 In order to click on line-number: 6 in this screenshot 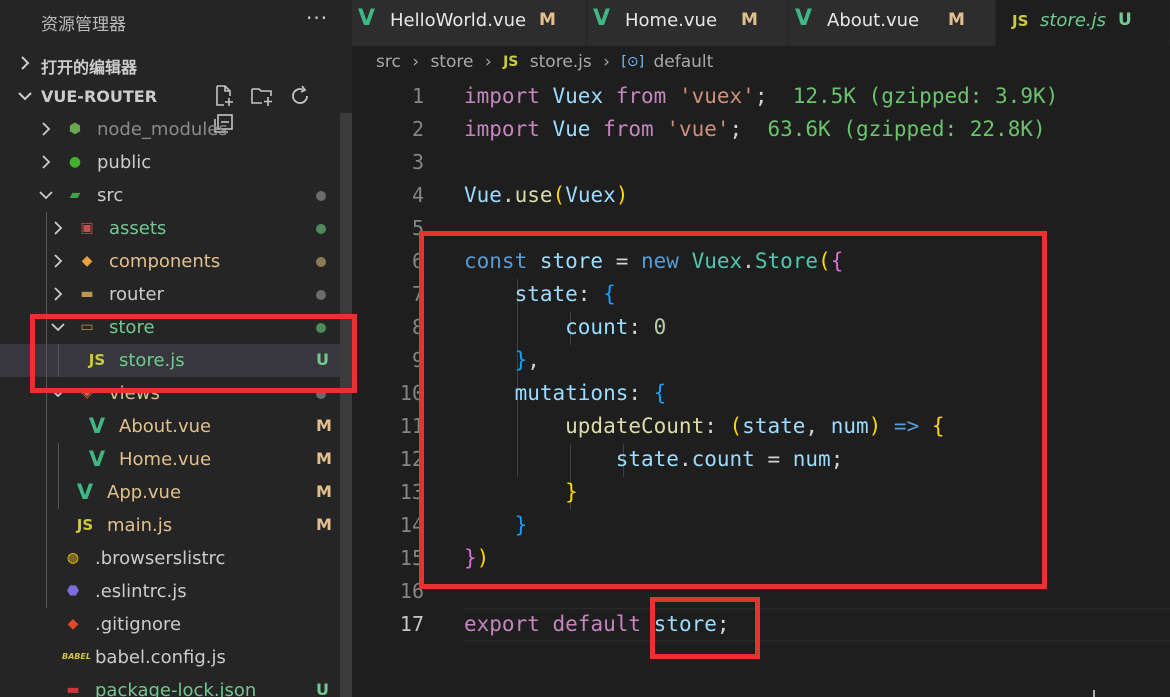, I will do `click(417, 261)`.